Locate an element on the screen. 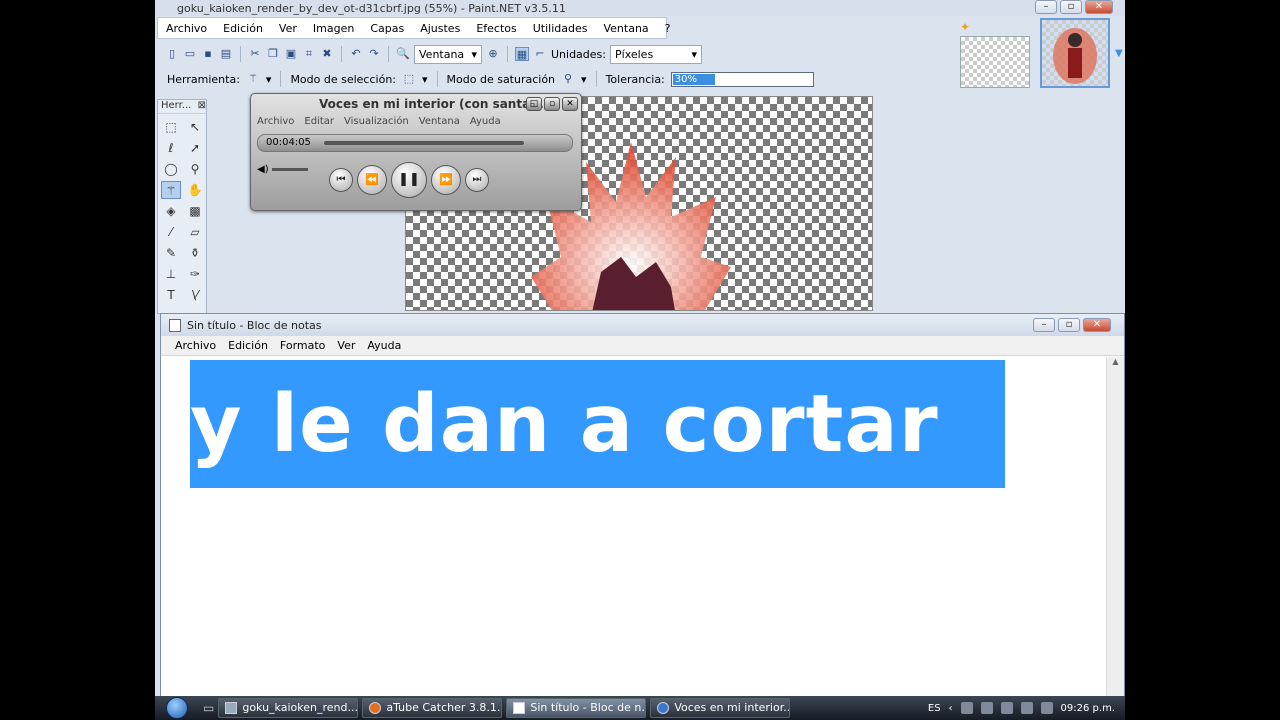  units-combo: Píxeles ▾ is located at coordinates (656, 54).